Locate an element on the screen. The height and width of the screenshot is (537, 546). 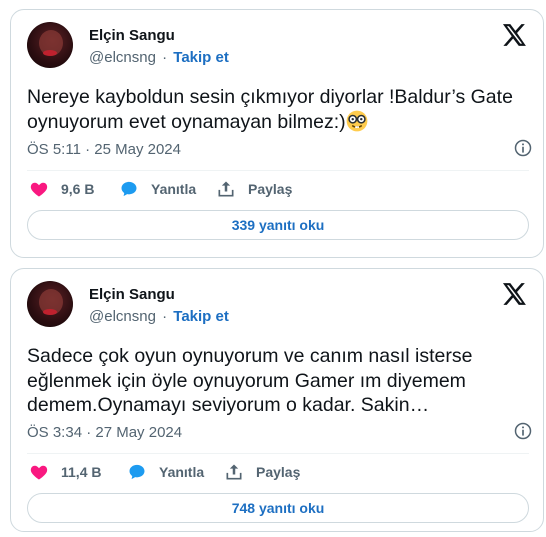
tweet-timestamp: ÖS 5:11 · 25 May 2024 is located at coordinates (104, 149).